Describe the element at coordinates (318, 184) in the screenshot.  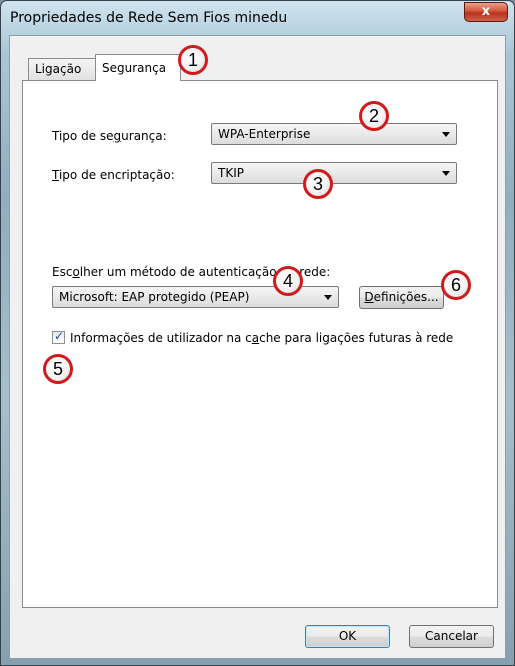
I see `annotation-marker-3: 3` at that location.